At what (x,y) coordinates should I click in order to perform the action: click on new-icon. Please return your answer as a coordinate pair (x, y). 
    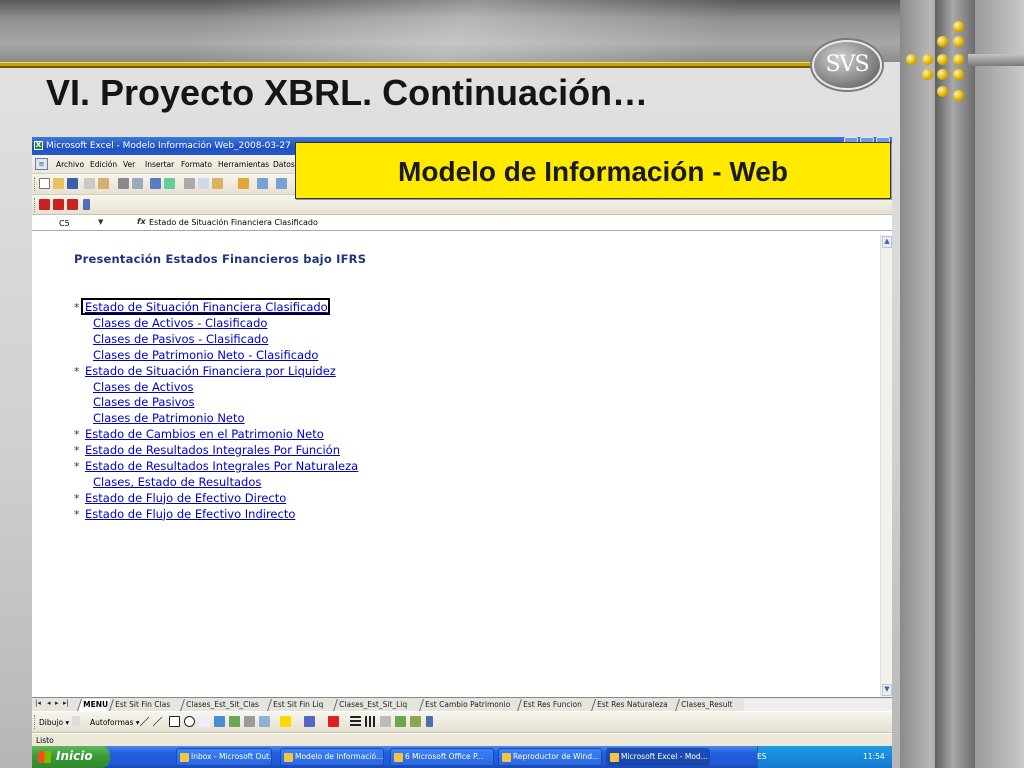
    Looking at the image, I should click on (44, 183).